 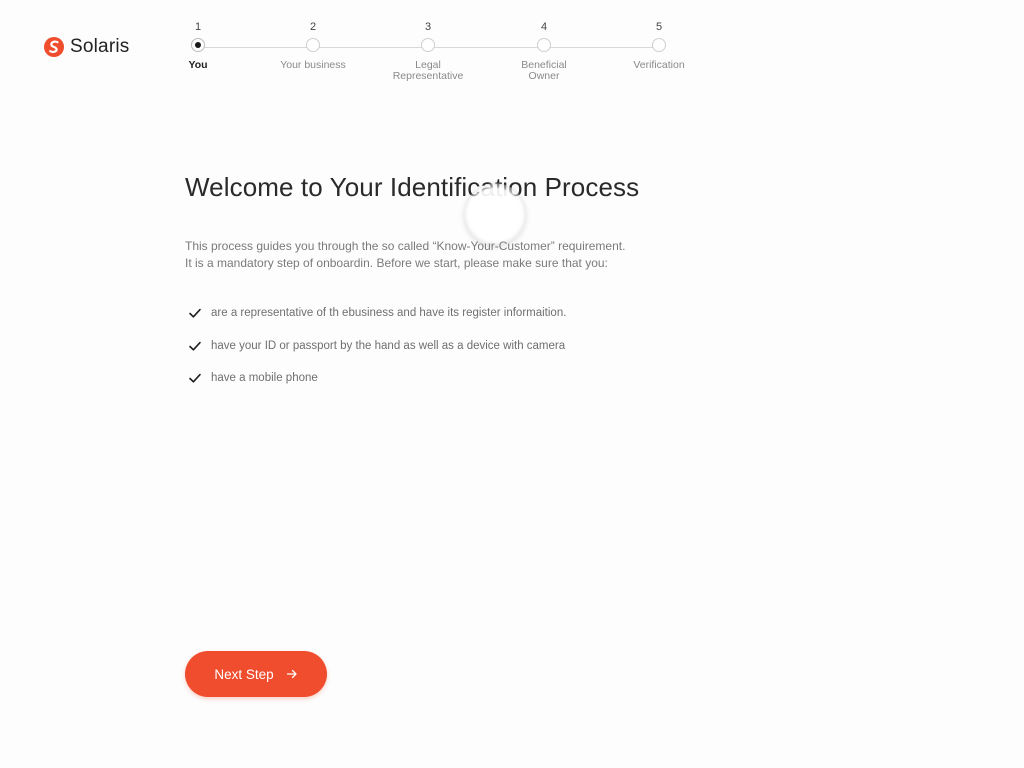 I want to click on brand-name: Solaris, so click(x=100, y=46).